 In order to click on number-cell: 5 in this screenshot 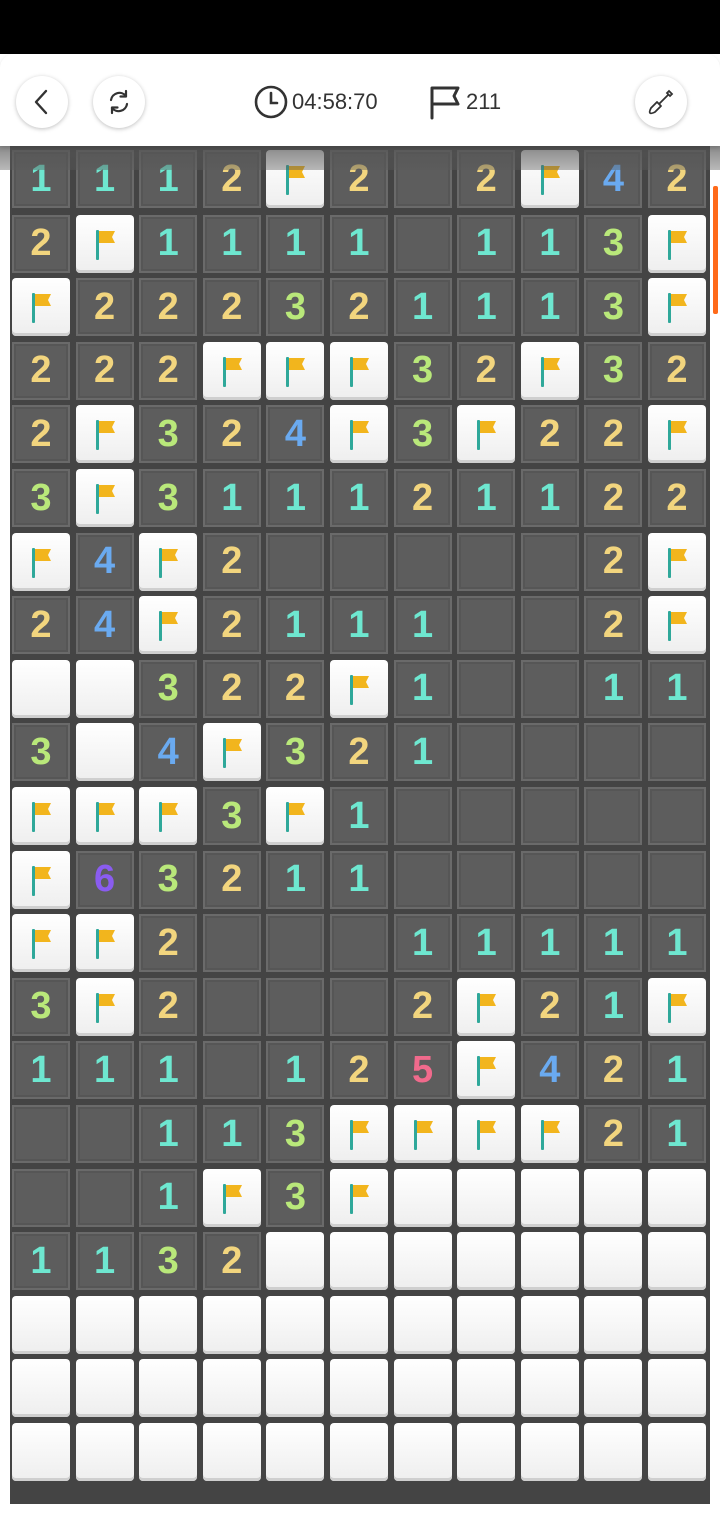, I will do `click(422, 1070)`.